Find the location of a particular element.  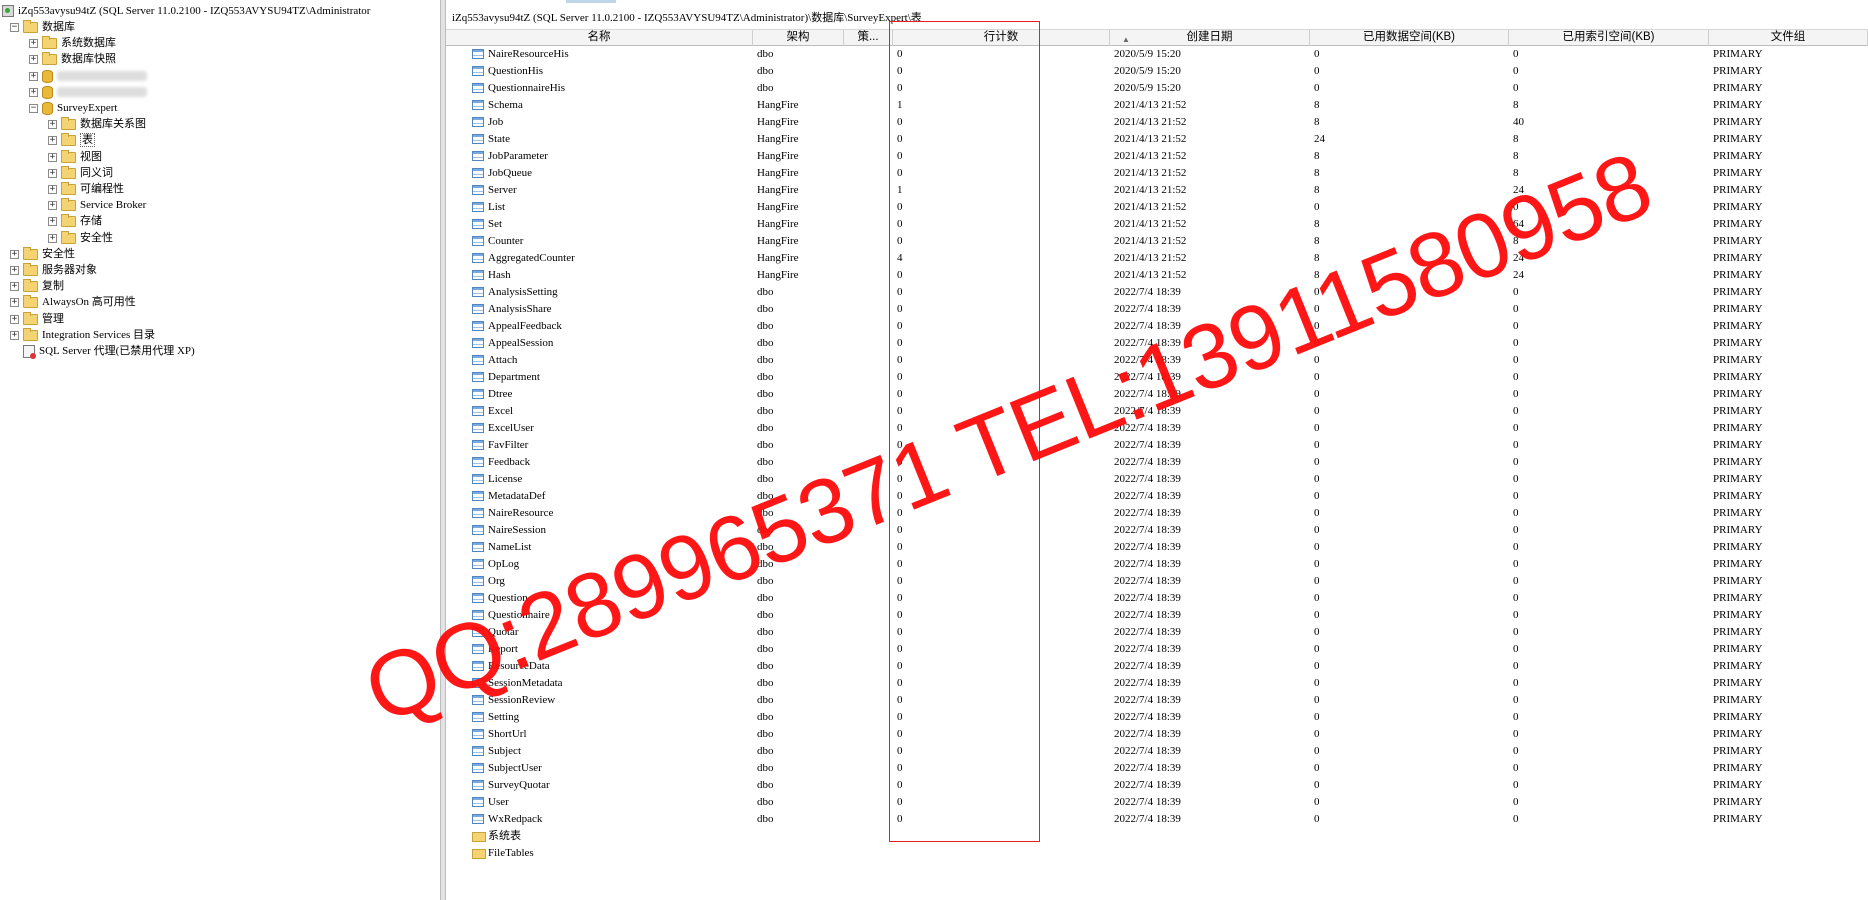

table-icon is located at coordinates (478, 309).